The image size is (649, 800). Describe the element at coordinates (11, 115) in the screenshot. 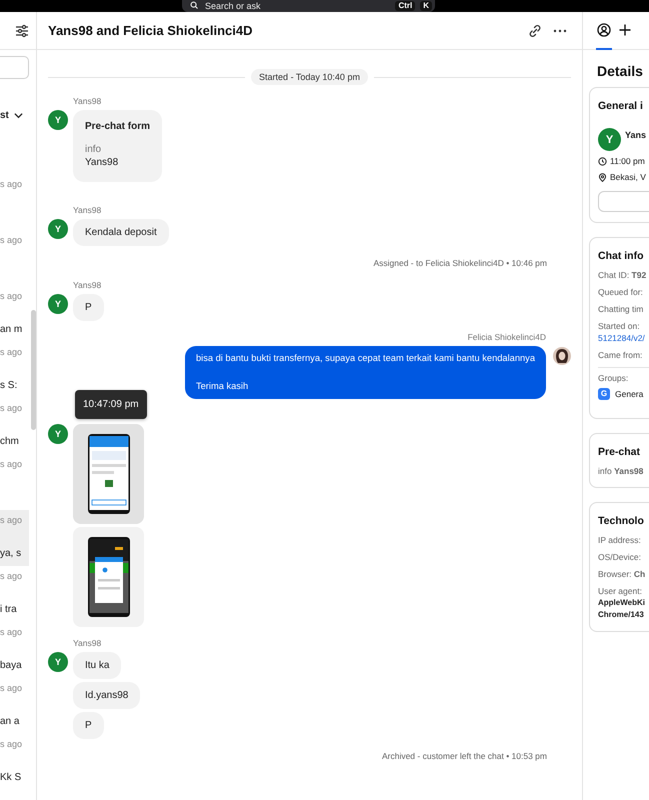

I see `sort-dropdown: st` at that location.